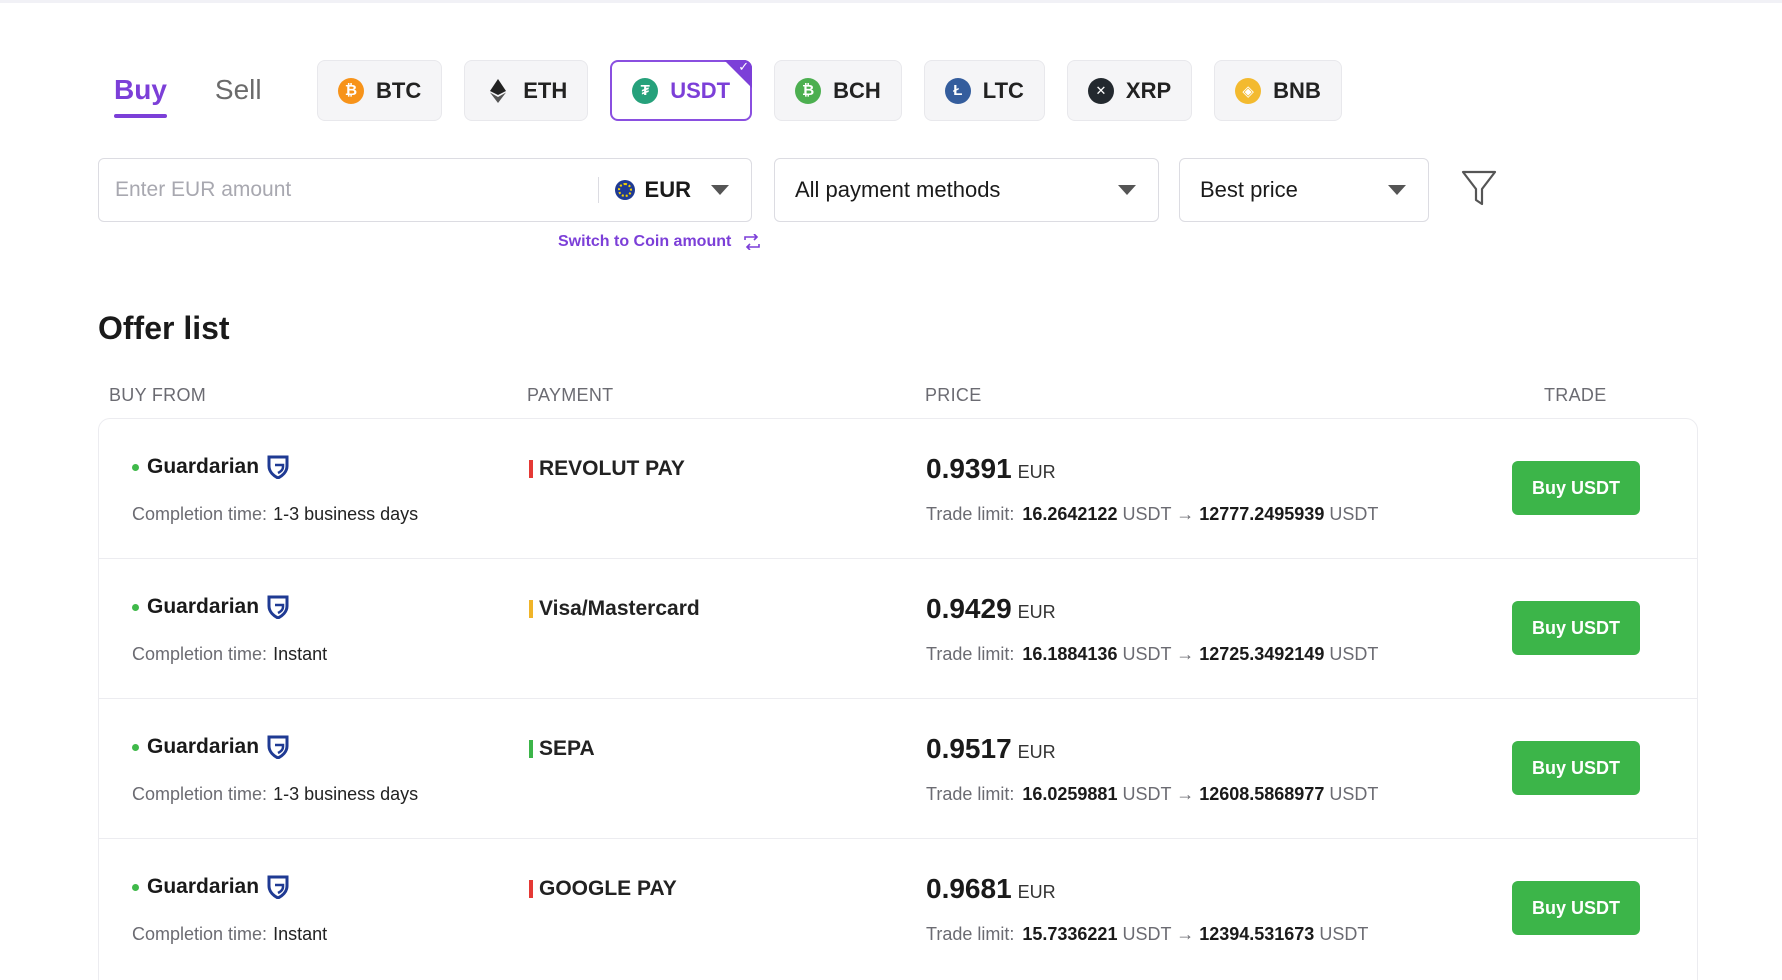 This screenshot has width=1782, height=980. I want to click on payment-method: REVOLUT PAY, so click(607, 469).